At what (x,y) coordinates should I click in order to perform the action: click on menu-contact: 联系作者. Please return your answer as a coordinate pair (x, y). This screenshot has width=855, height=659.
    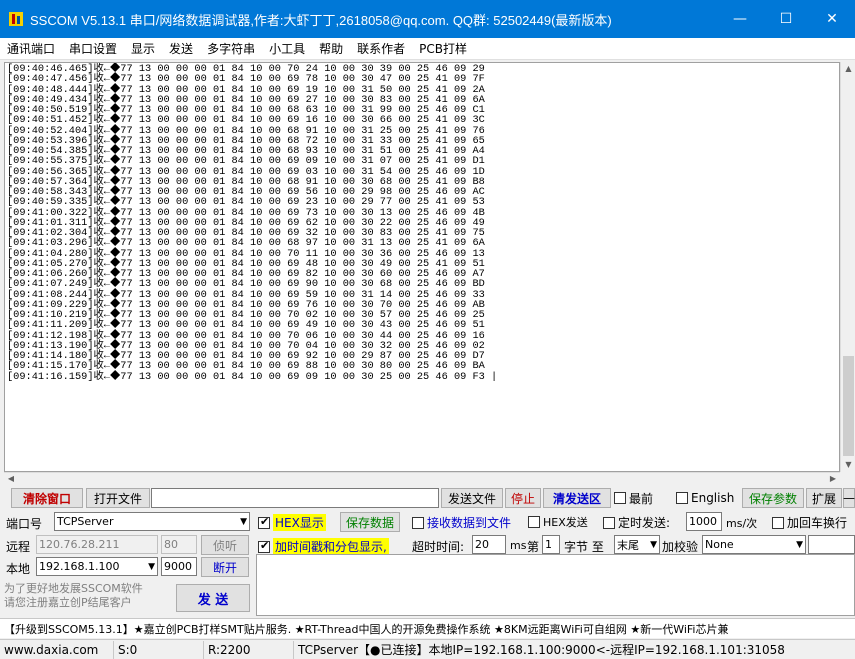
    Looking at the image, I should click on (381, 48).